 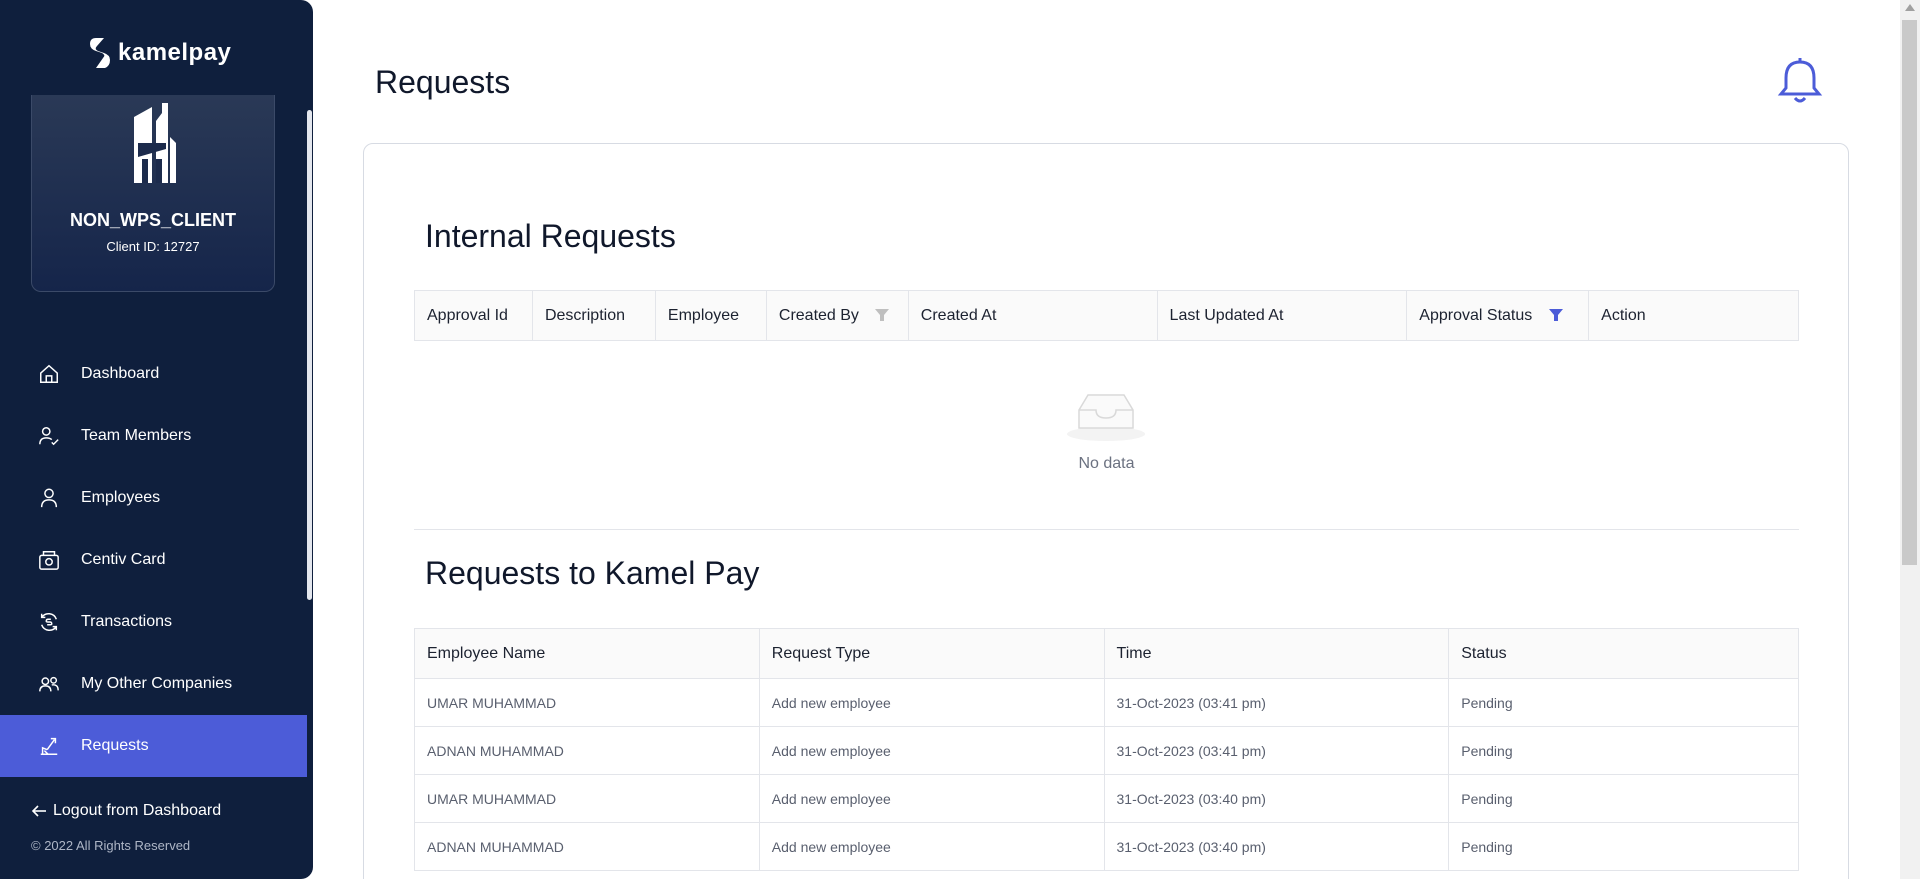 I want to click on empty-inbox-icon, so click(x=1106, y=417).